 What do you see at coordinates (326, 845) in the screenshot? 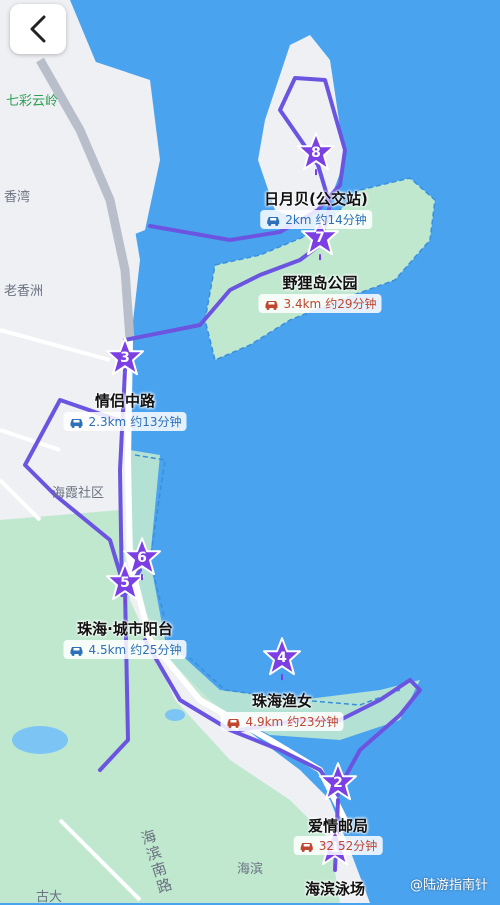
I see `route-distance: 32` at bounding box center [326, 845].